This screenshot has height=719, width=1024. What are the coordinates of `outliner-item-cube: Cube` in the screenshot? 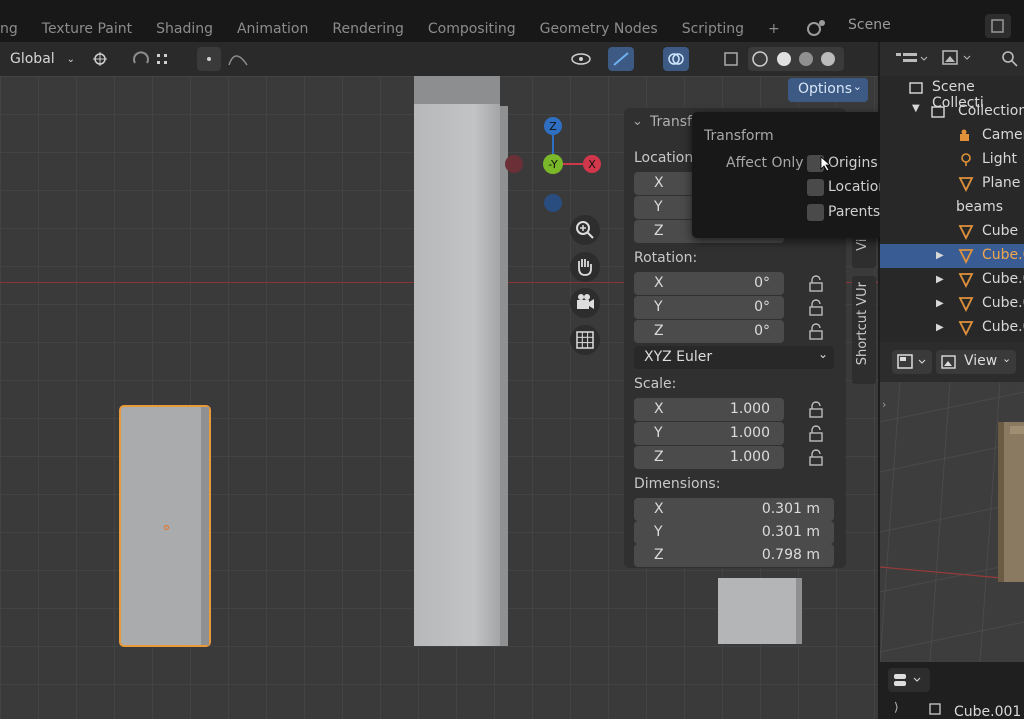 It's located at (952, 232).